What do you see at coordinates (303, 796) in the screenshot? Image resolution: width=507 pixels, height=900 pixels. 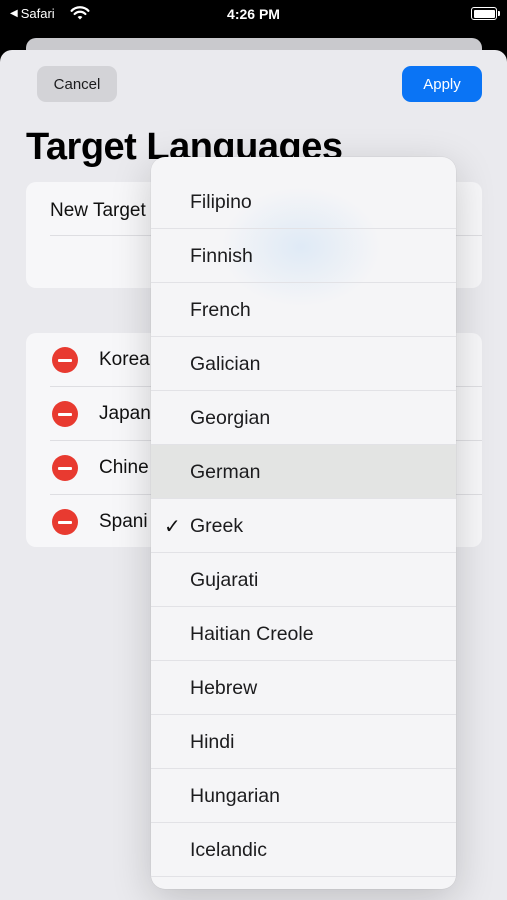 I see `menu-item-hungarian: Hungarian` at bounding box center [303, 796].